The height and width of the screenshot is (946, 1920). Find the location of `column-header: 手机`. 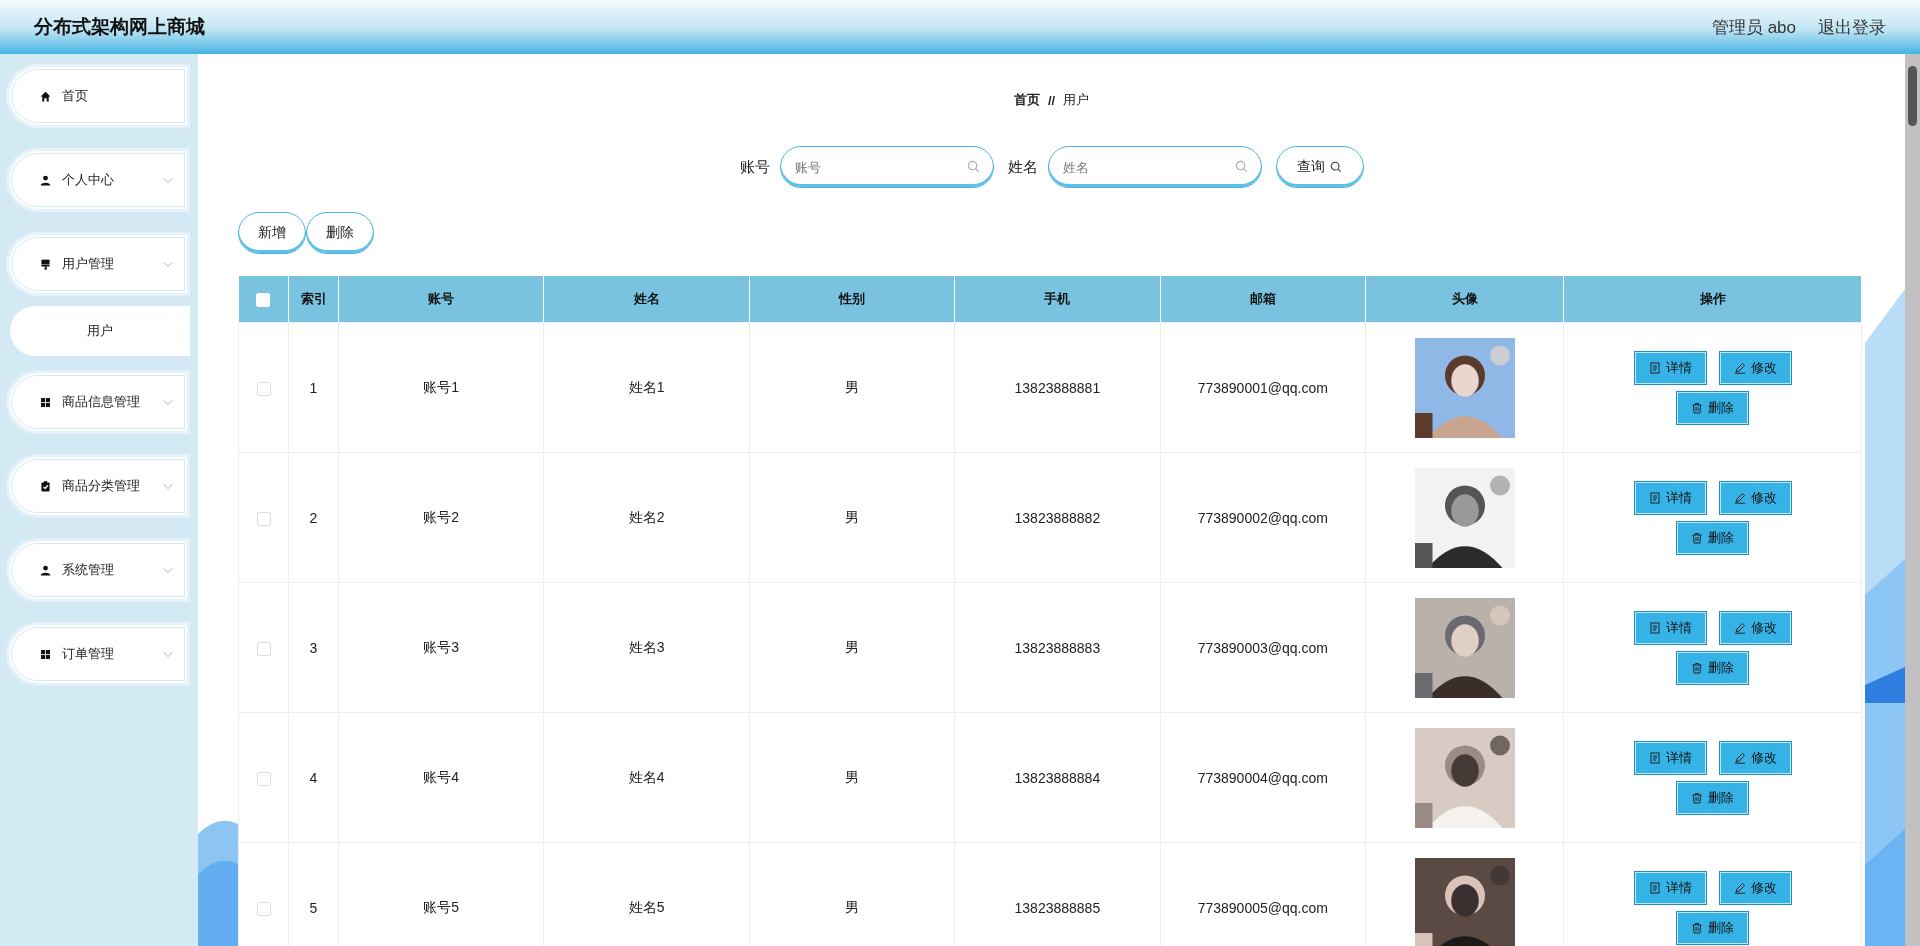

column-header: 手机 is located at coordinates (1057, 299).